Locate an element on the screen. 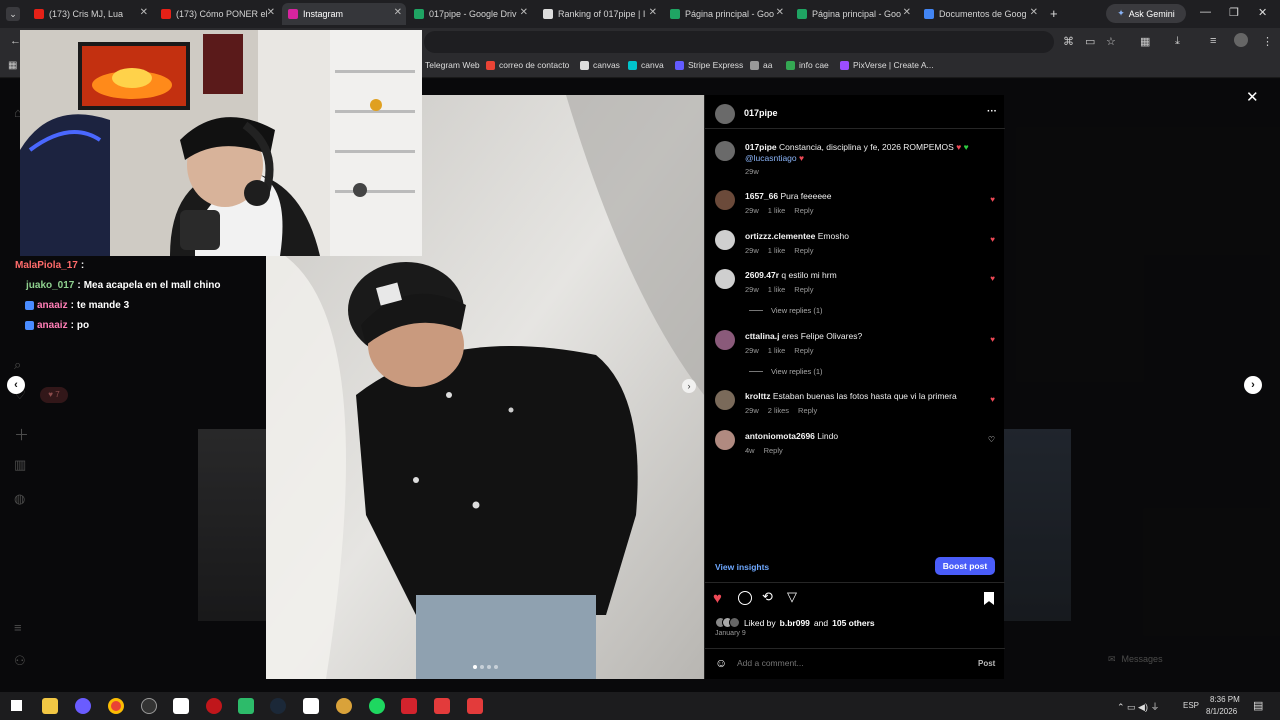  boost-post-button: Boost post is located at coordinates (965, 566).